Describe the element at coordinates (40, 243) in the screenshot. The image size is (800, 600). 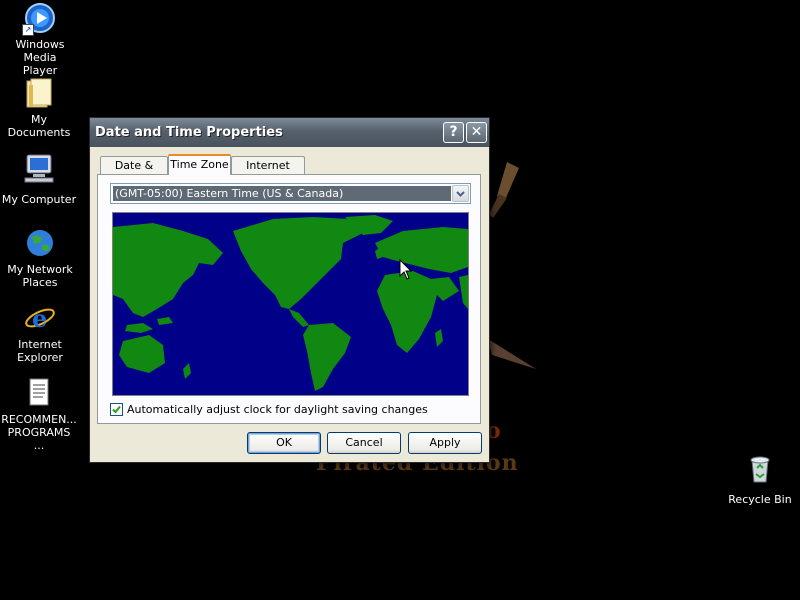
I see `network-globe-icon` at that location.